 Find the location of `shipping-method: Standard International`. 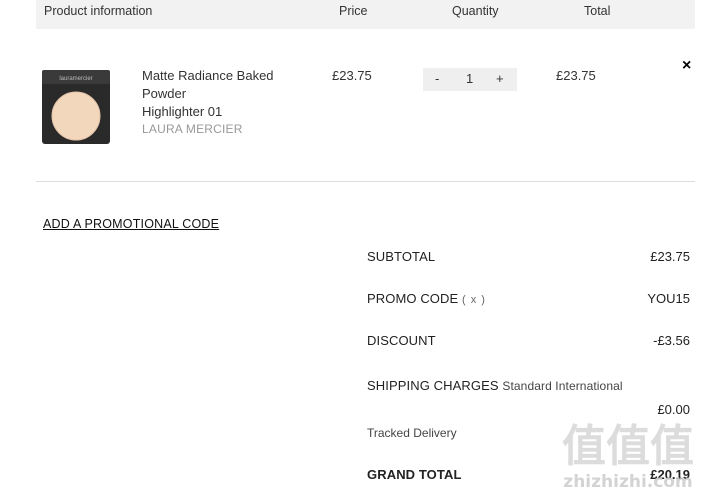

shipping-method: Standard International is located at coordinates (562, 386).